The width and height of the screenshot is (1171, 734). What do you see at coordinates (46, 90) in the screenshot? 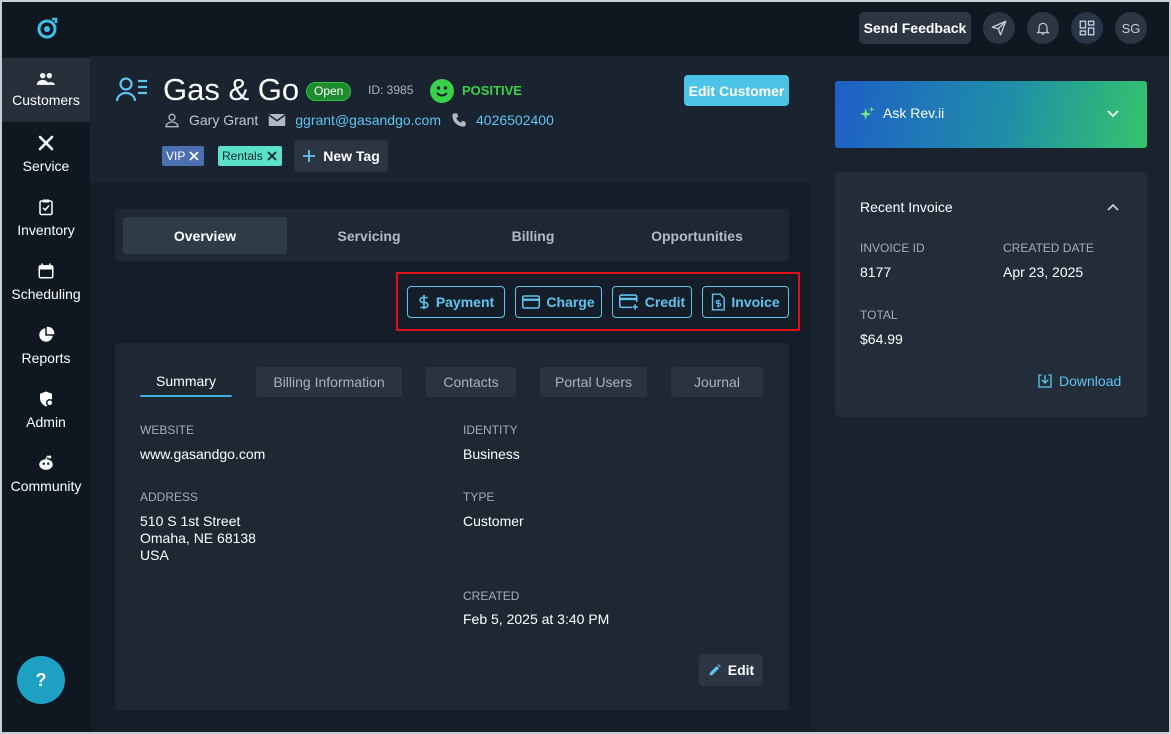
I see `sidebar-item-customers: Customers` at bounding box center [46, 90].